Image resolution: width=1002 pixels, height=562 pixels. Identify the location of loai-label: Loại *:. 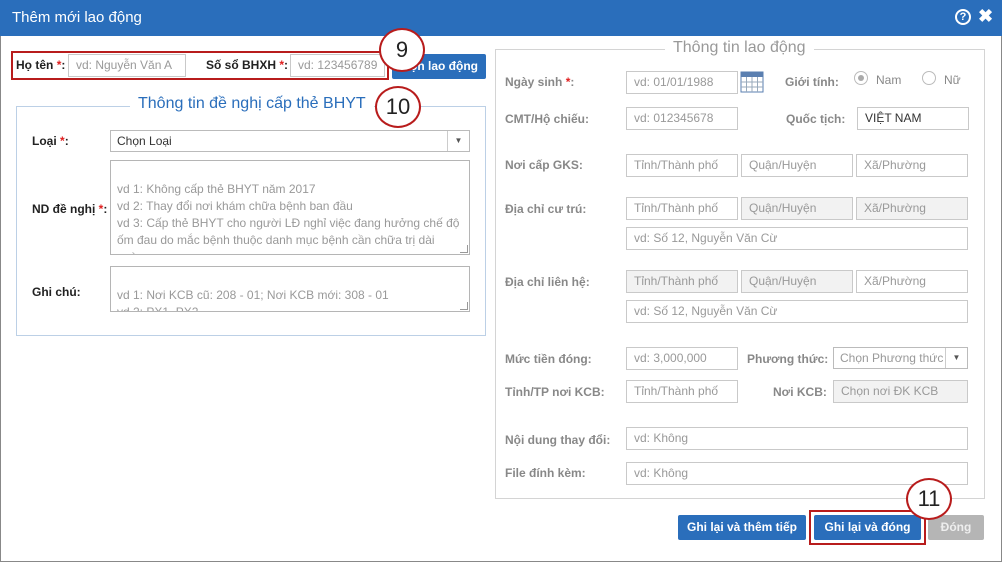
(50, 141).